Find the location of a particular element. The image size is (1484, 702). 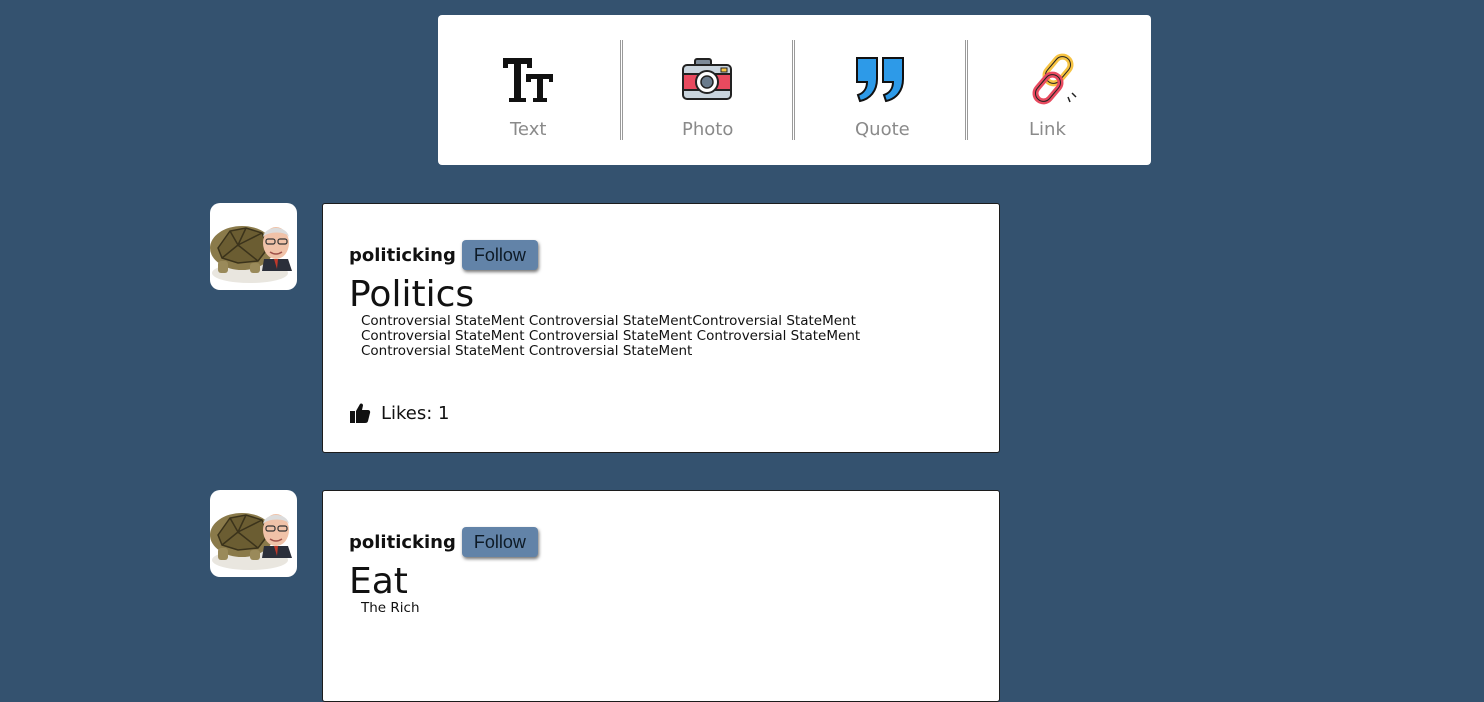

photo-post-label: Photo is located at coordinates (708, 129).